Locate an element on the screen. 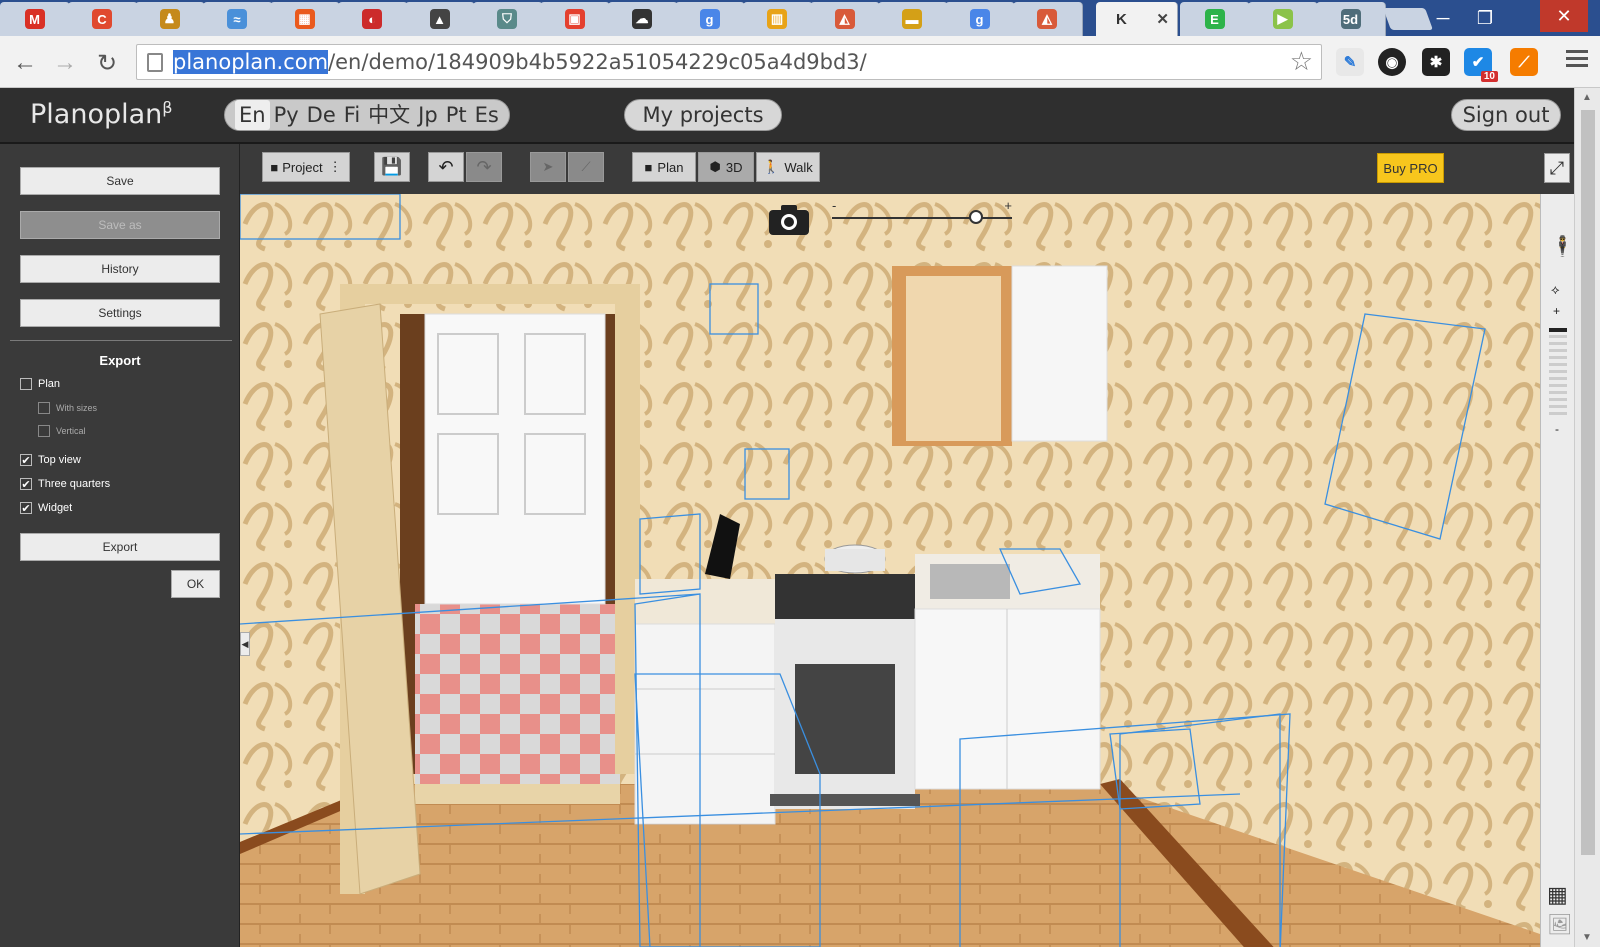  browser-tab: ▬ is located at coordinates (912, 19).